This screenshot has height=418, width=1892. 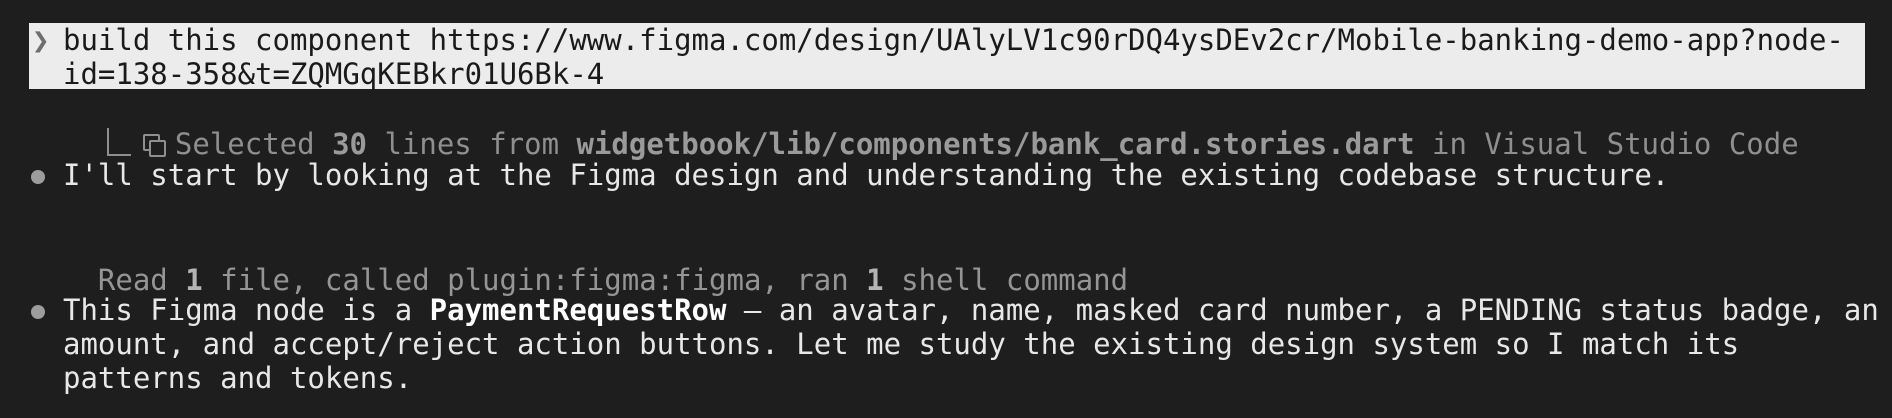 What do you see at coordinates (194, 280) in the screenshot?
I see `tool-summary-read-count: 1` at bounding box center [194, 280].